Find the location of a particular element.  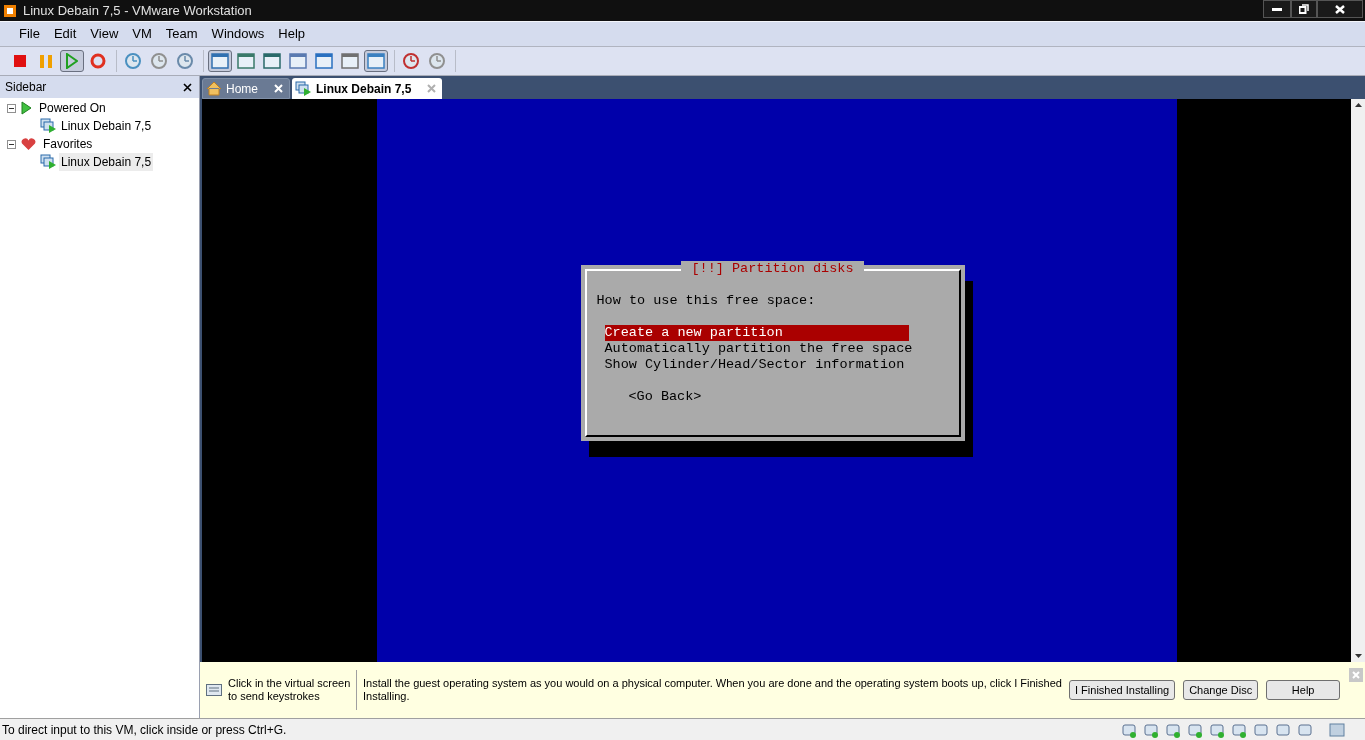

dialog-prompt: How to use this free space: is located at coordinates (706, 300).